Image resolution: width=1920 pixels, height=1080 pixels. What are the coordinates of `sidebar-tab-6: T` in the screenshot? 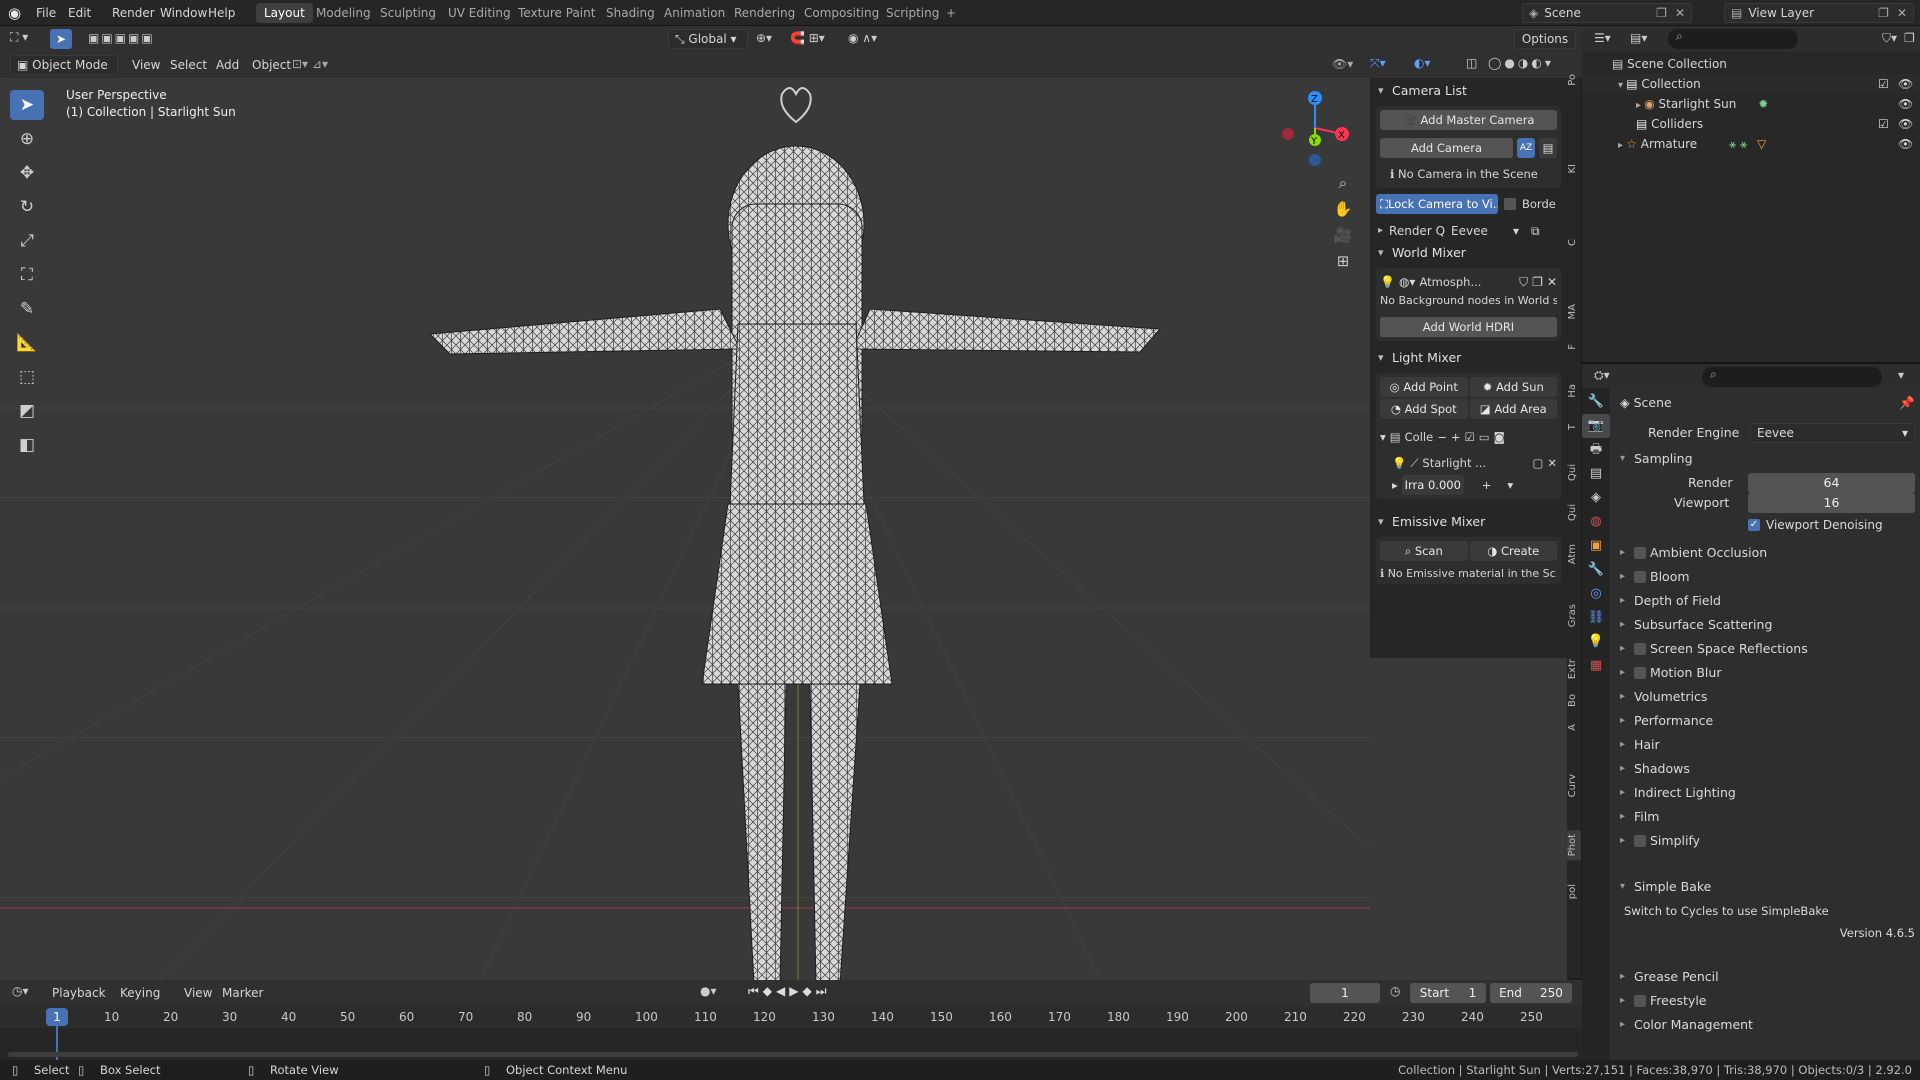 It's located at (1574, 427).